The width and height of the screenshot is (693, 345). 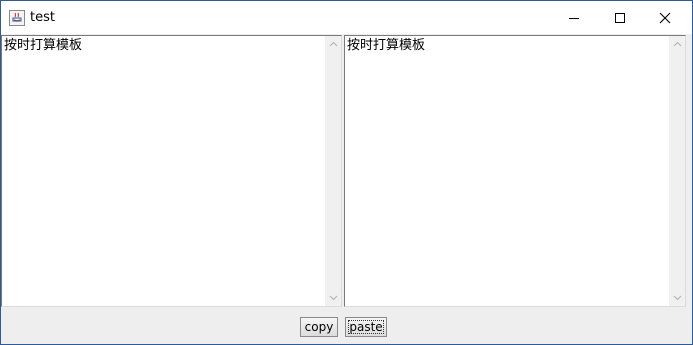 What do you see at coordinates (677, 171) in the screenshot?
I see `right-vertical-scrollbar` at bounding box center [677, 171].